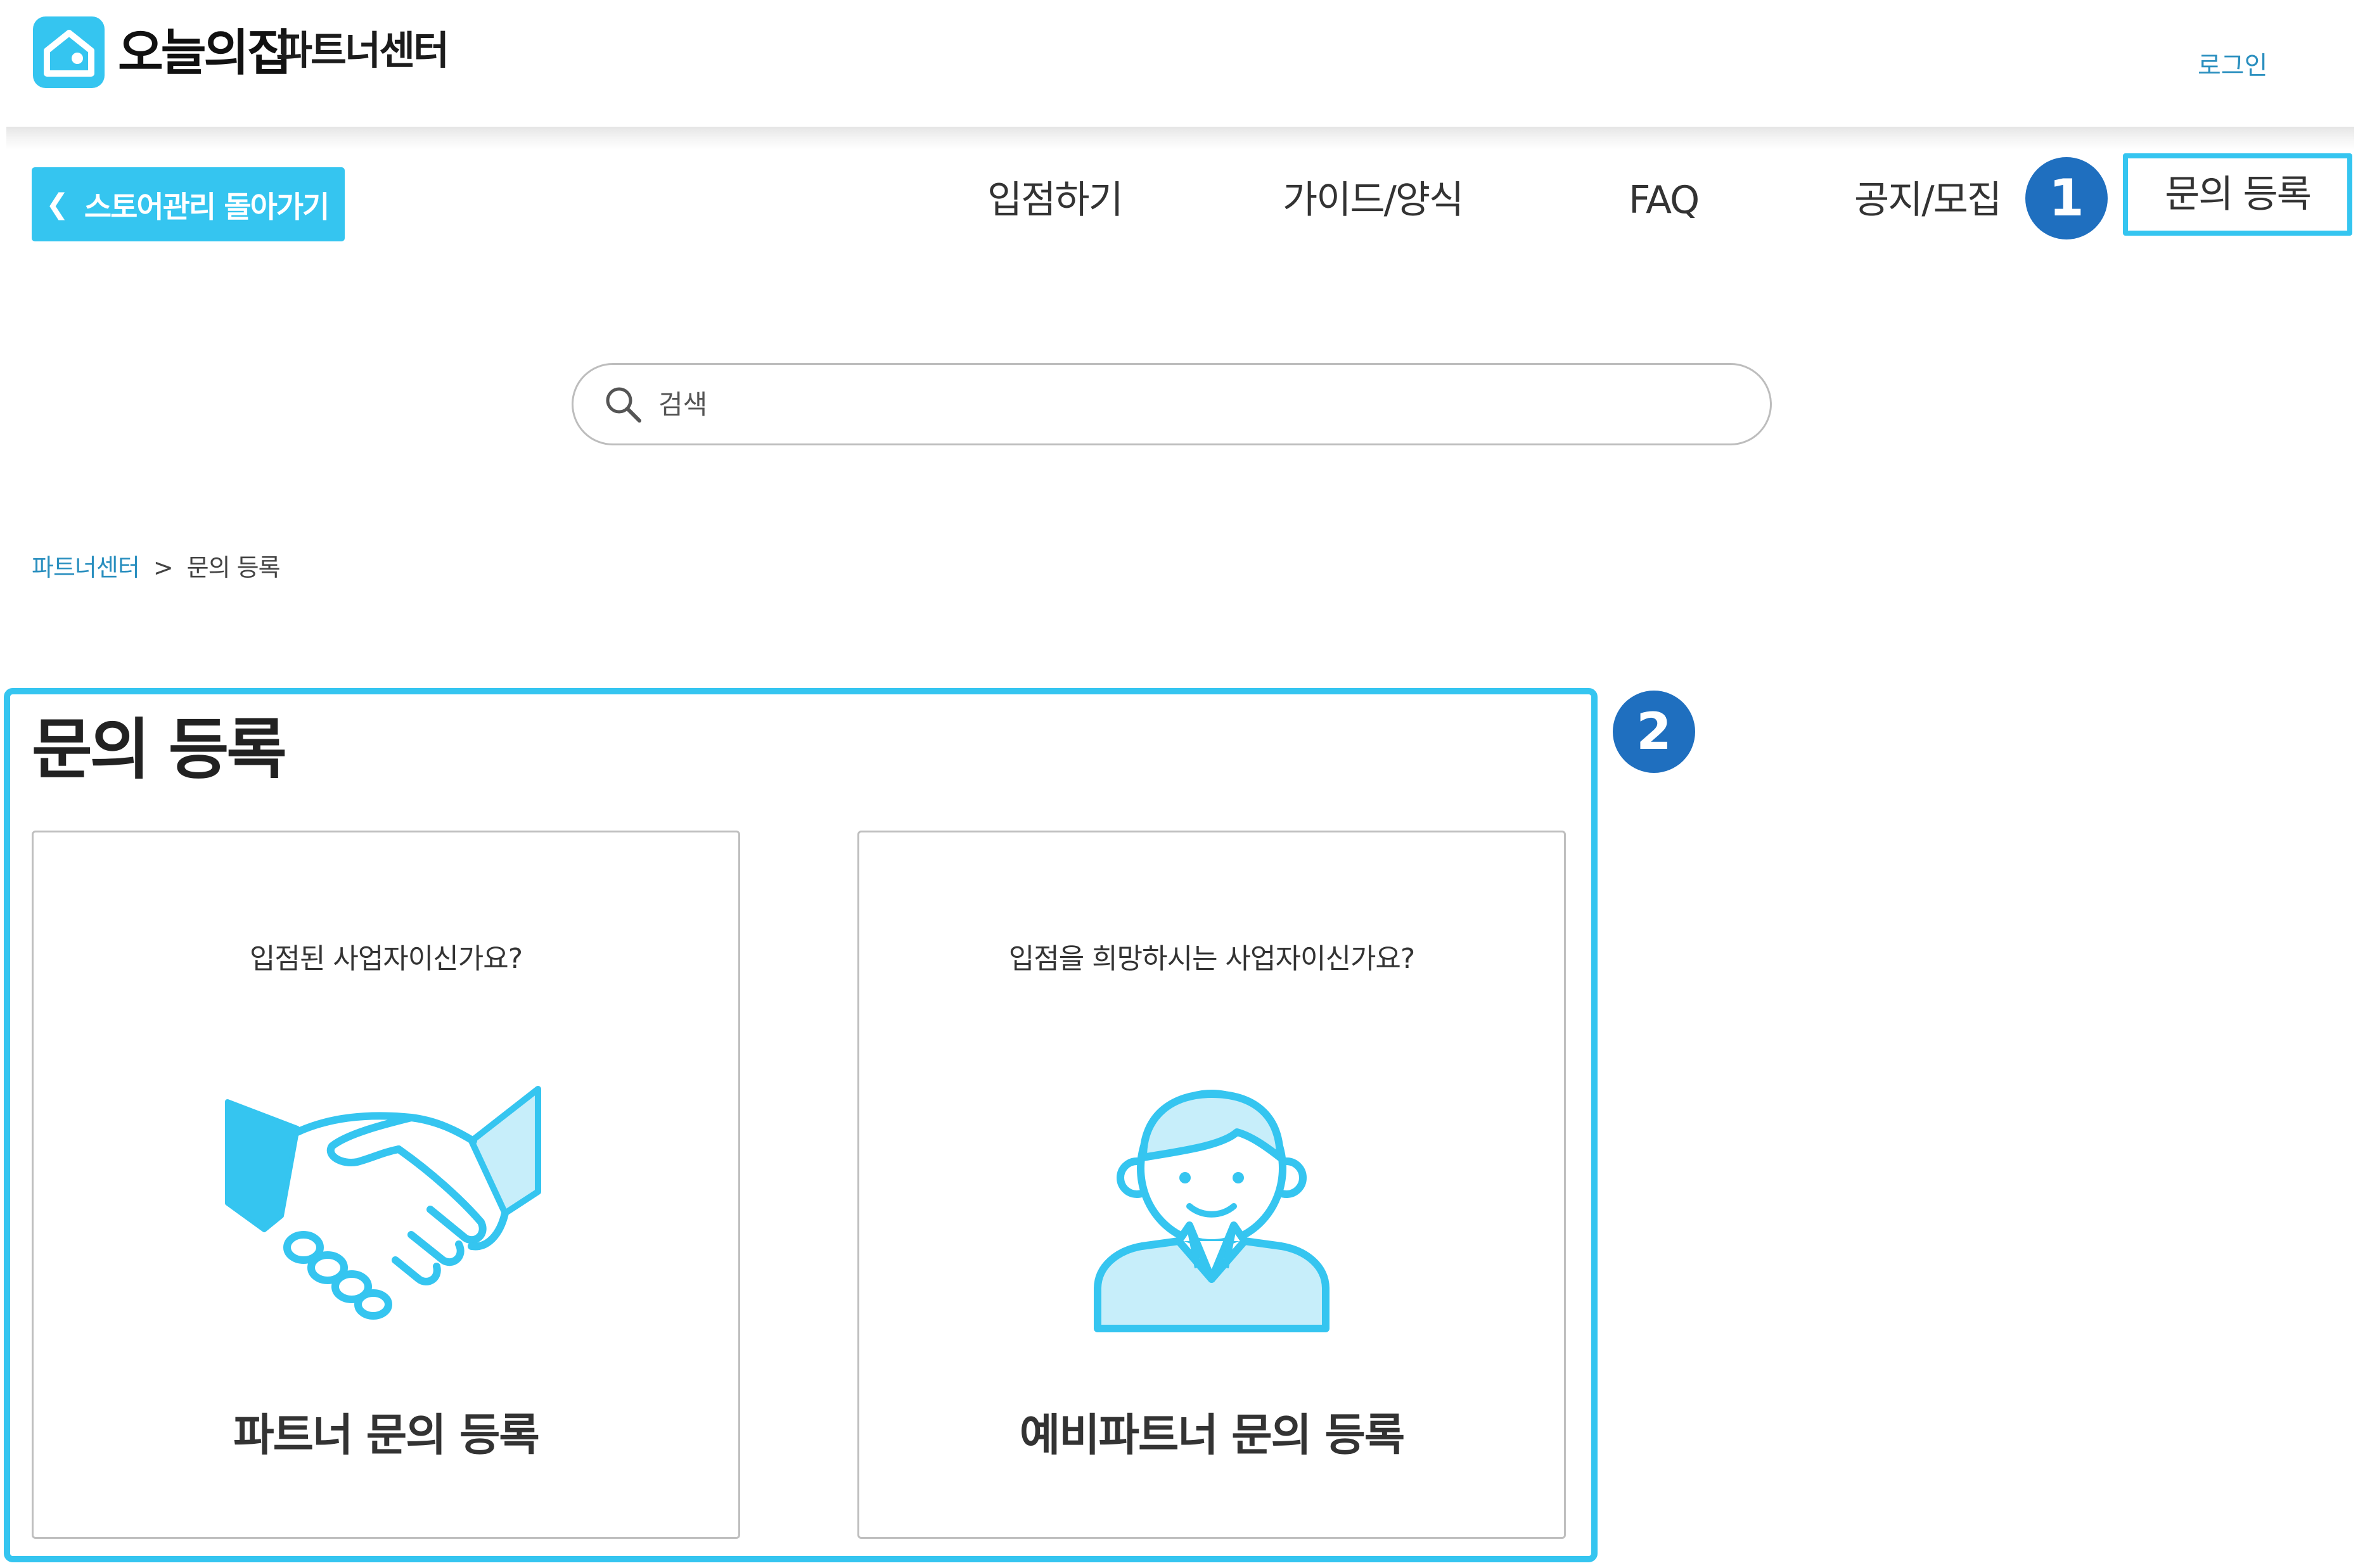 The height and width of the screenshot is (1568, 2358). I want to click on nav-item-faq: FAQ, so click(1664, 200).